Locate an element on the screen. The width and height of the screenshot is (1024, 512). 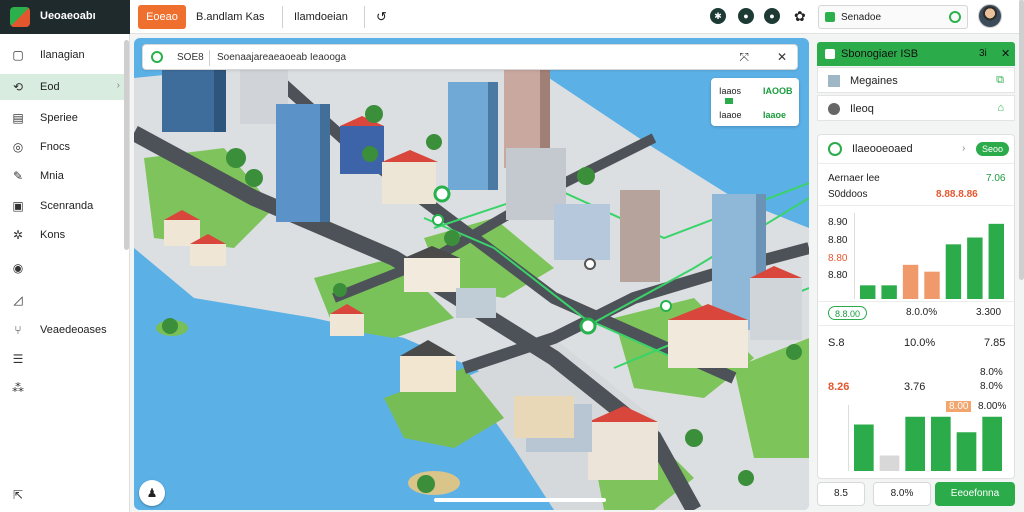
stat-value: 7.85 is located at coordinates (995, 343).